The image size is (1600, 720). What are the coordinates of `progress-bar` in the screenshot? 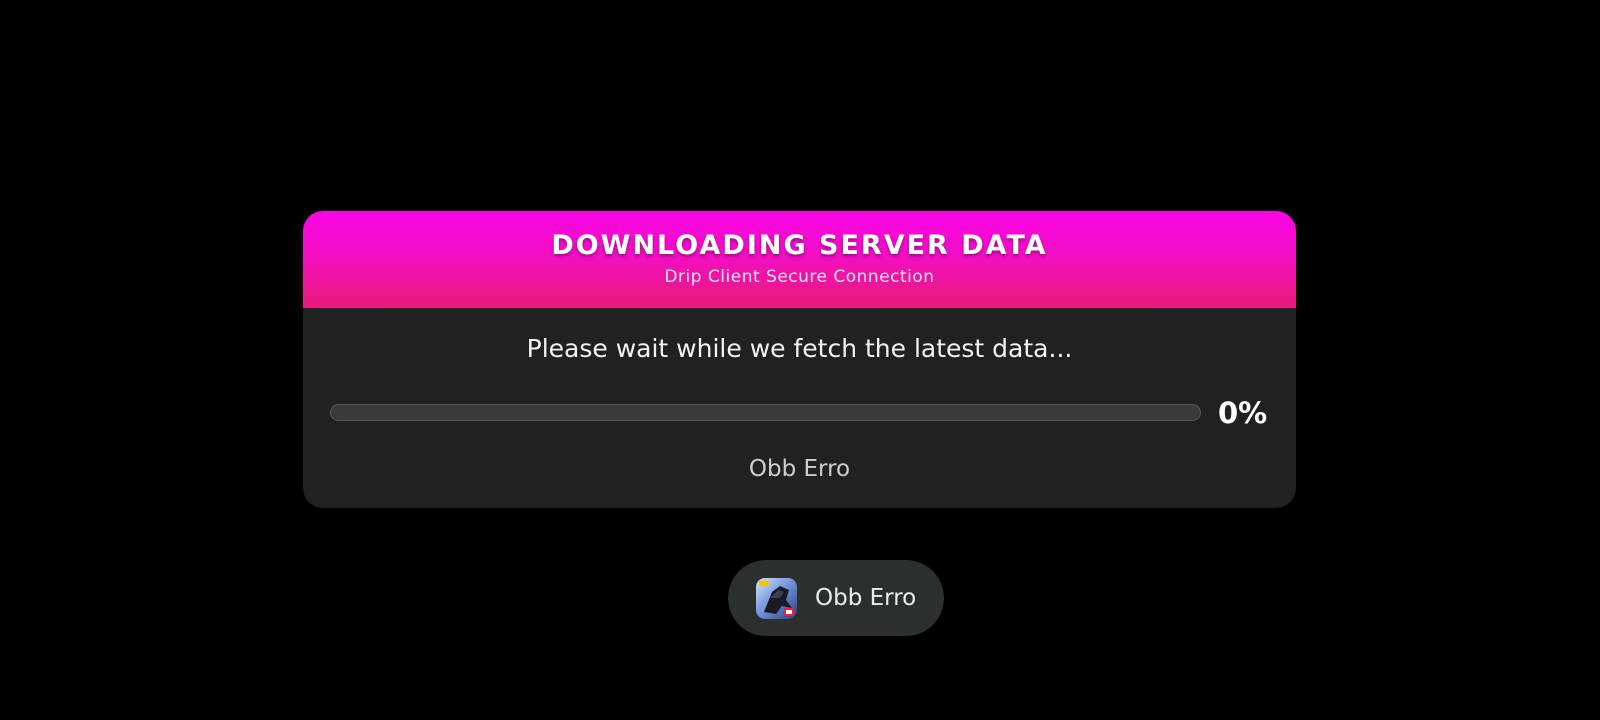 It's located at (765, 412).